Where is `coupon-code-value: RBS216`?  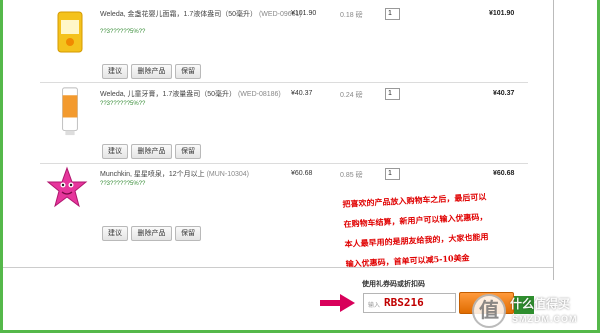 coupon-code-value: RBS216 is located at coordinates (404, 302).